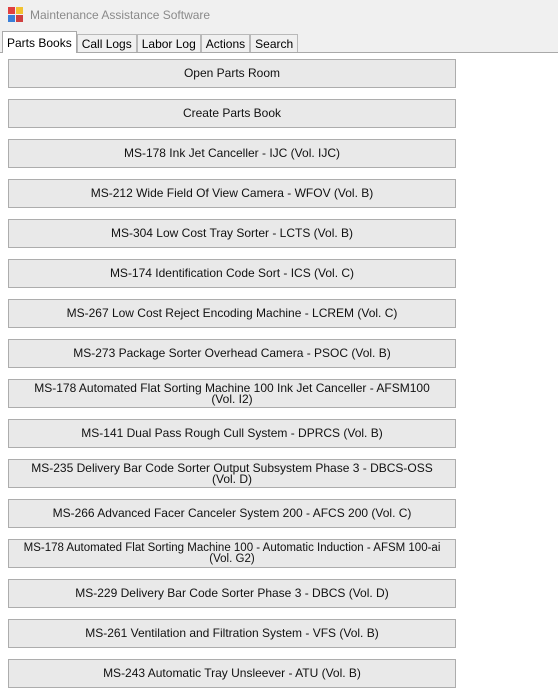 The image size is (558, 693). I want to click on create-parts-book-button: Create Parts Book, so click(232, 113).